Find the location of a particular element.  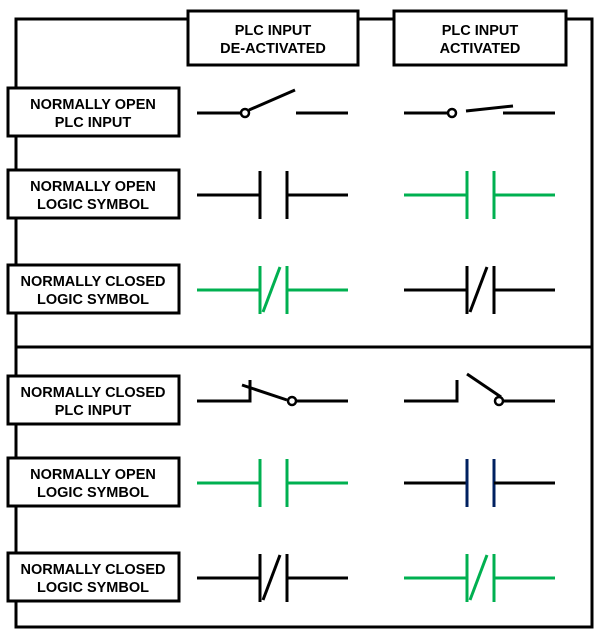

nc-input-deactivated-icon is located at coordinates (272, 393).